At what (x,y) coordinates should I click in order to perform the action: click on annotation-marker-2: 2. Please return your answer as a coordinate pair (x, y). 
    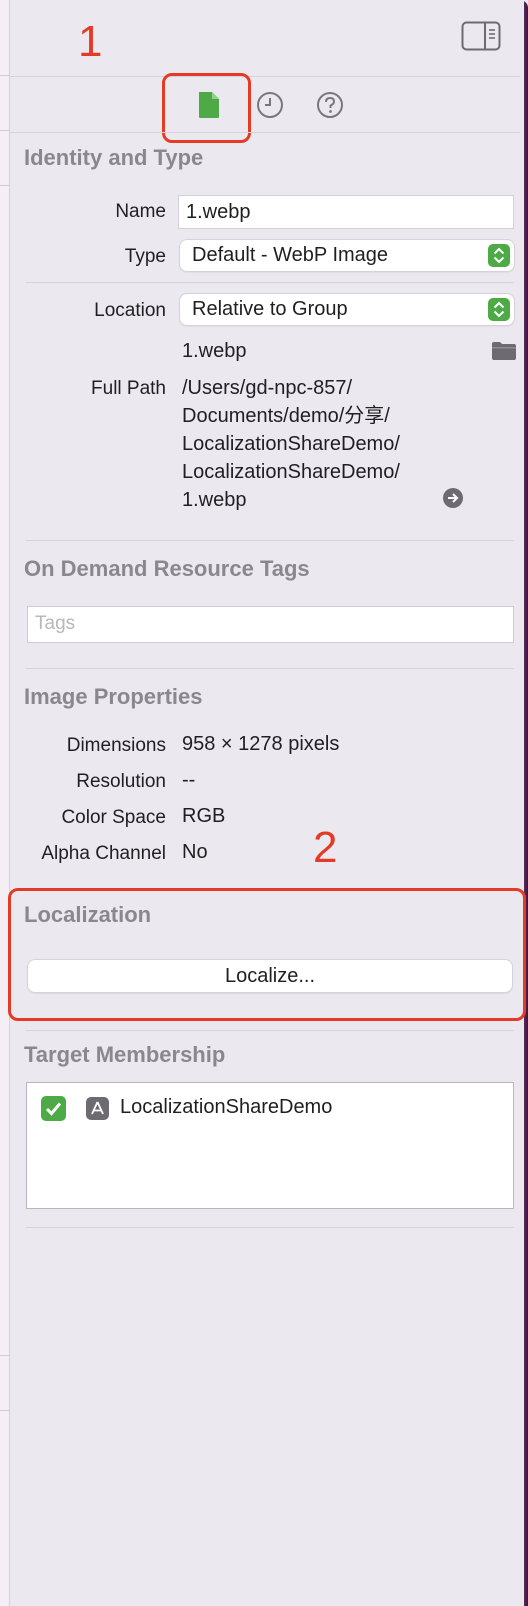
    Looking at the image, I should click on (325, 847).